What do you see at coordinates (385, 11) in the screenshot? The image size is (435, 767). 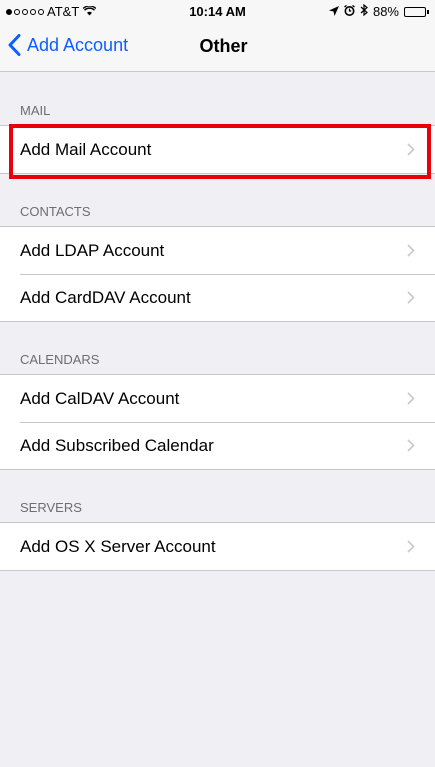 I see `battery-percent: 88%` at bounding box center [385, 11].